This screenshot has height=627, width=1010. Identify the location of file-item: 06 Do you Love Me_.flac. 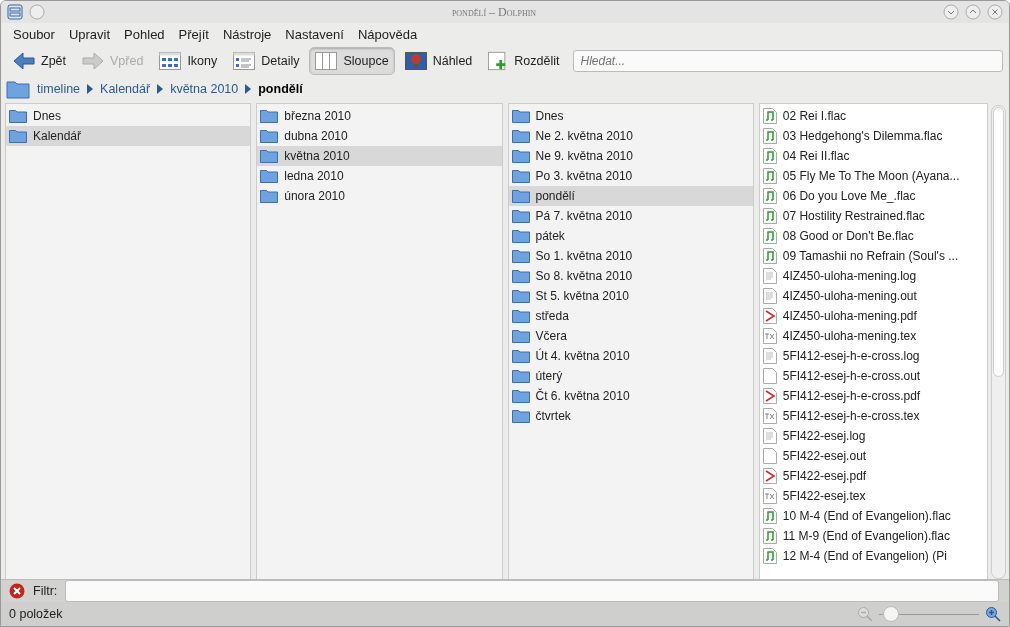
(873, 196).